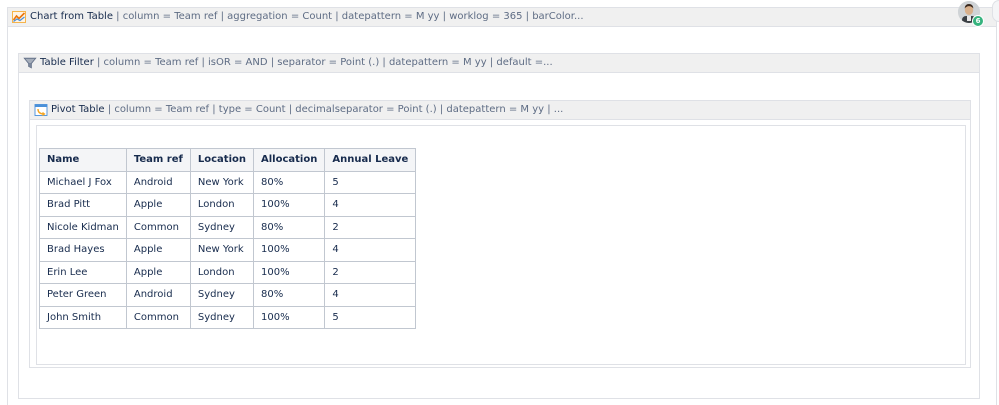 Image resolution: width=999 pixels, height=405 pixels. Describe the element at coordinates (83, 205) in the screenshot. I see `table-cell: Brad Pitt` at that location.